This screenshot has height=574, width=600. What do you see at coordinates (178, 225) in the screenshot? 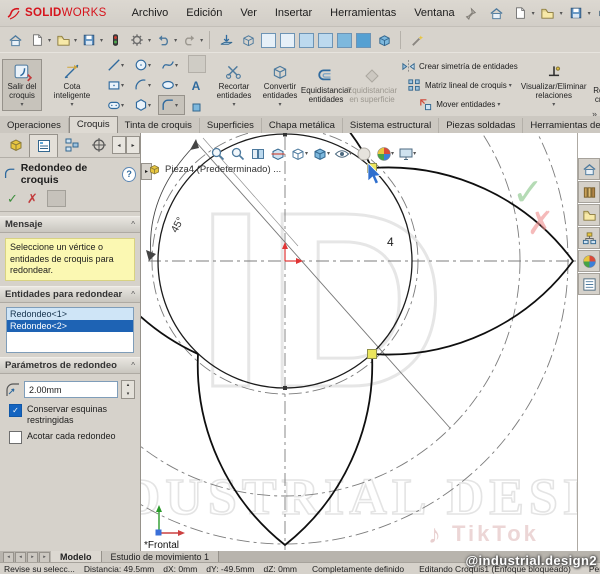
I see `angle-dimension-text: 45°` at bounding box center [178, 225].